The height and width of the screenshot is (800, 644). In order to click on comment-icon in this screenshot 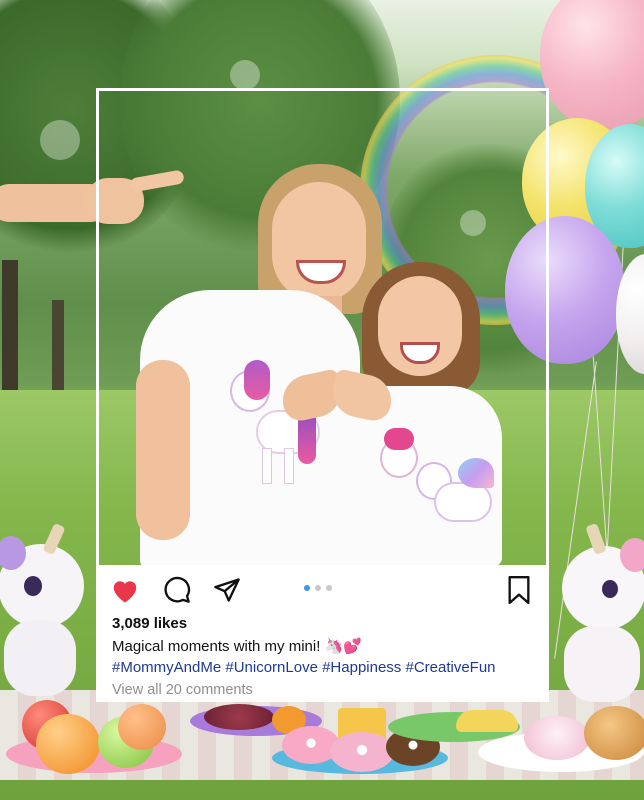, I will do `click(177, 590)`.